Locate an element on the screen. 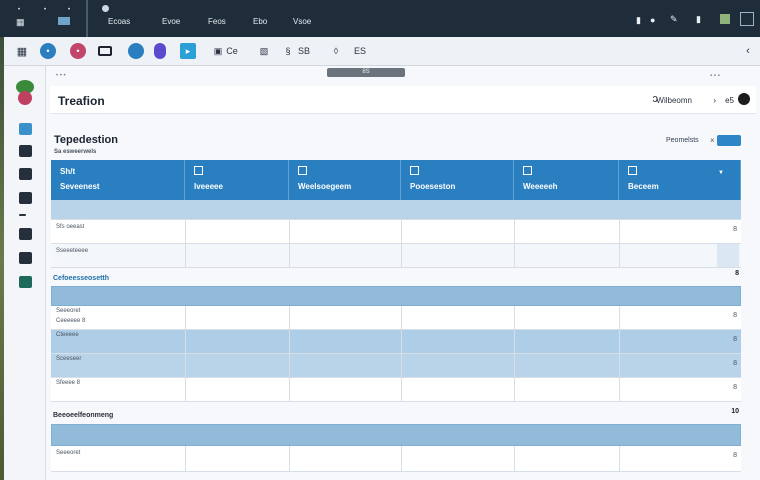  menu-item-2: Evoe is located at coordinates (171, 21).